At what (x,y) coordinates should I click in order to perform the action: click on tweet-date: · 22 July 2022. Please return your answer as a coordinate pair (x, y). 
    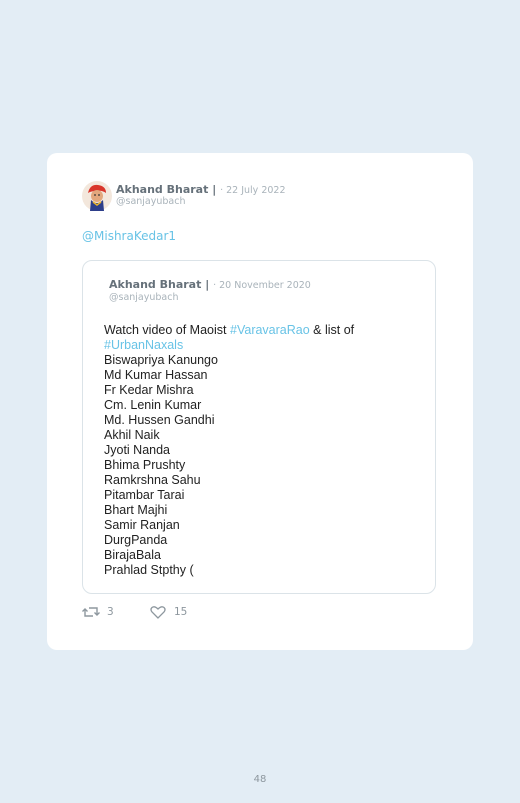
    Looking at the image, I should click on (252, 190).